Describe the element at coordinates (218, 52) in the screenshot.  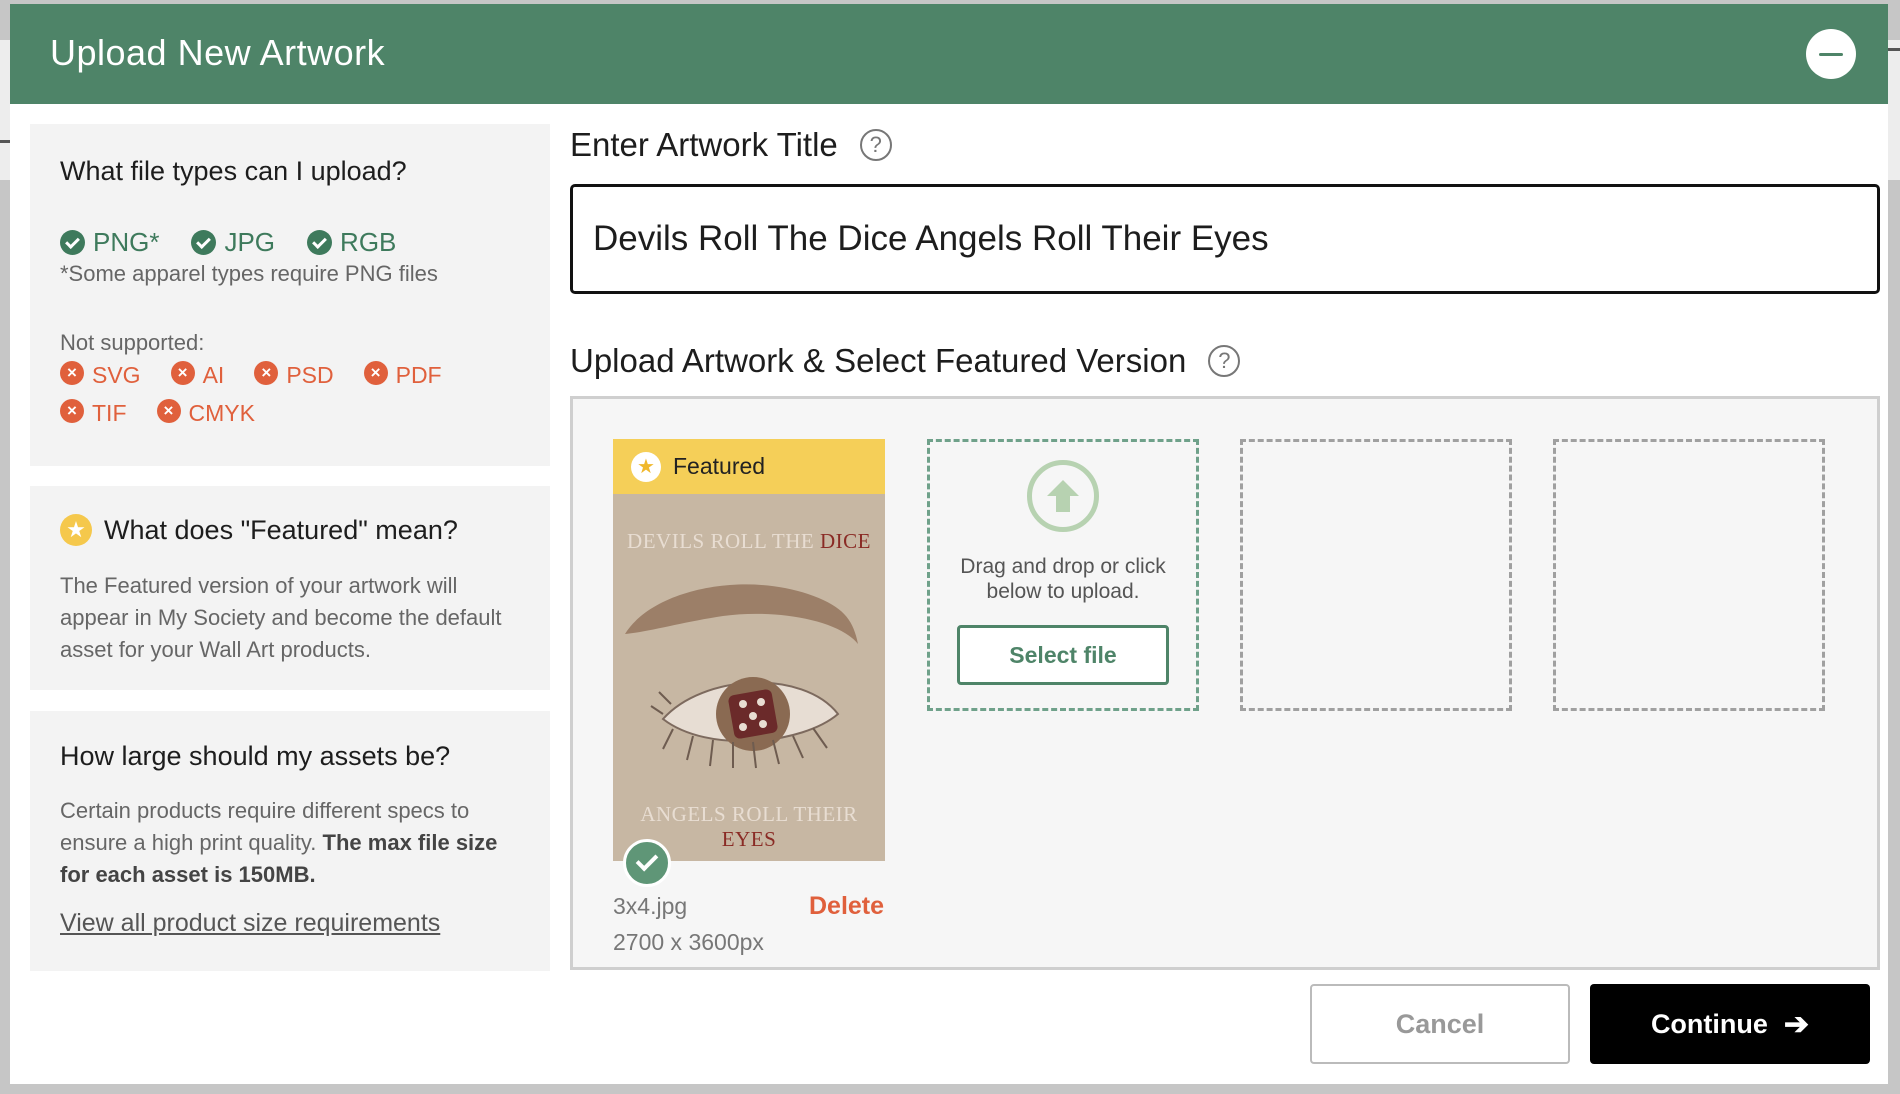
I see `modal-title: Upload New Artwork` at that location.